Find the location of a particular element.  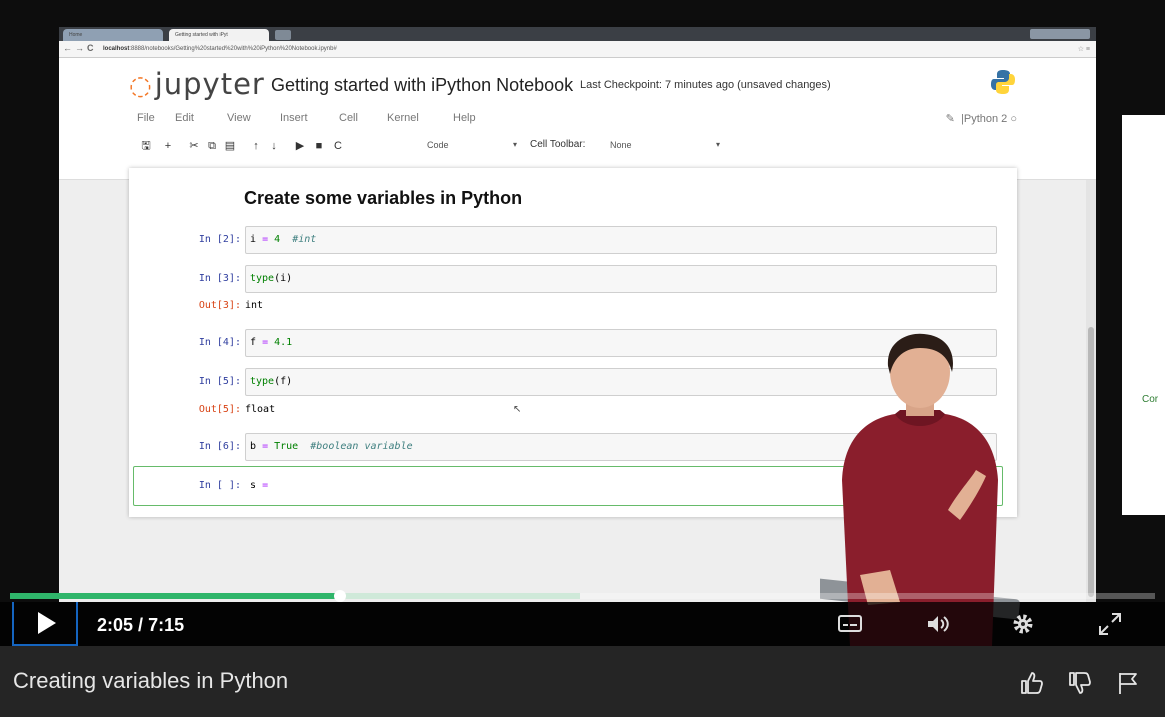

cell-toolbar-select: None ▾ is located at coordinates (664, 146).